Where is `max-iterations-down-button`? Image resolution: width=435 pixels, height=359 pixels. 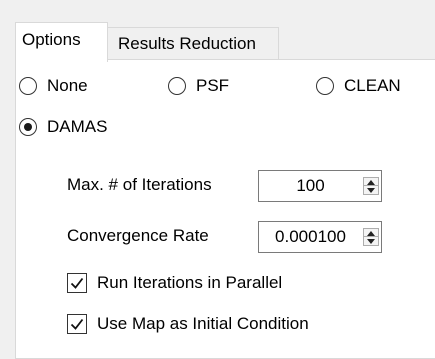
max-iterations-down-button is located at coordinates (371, 189).